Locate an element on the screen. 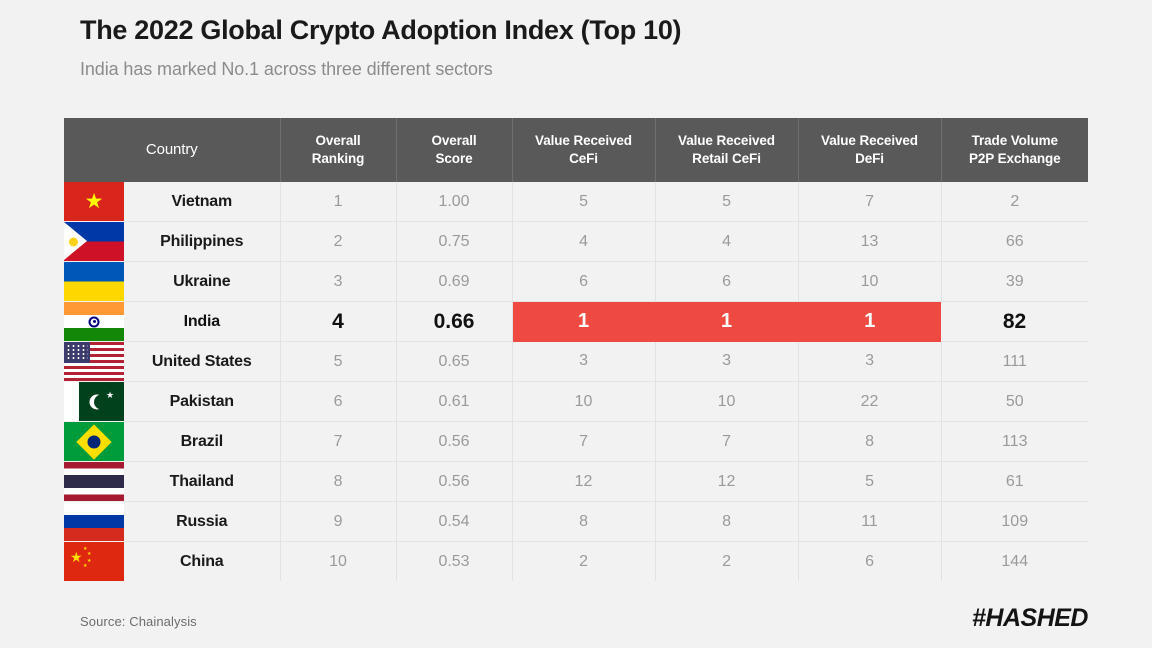  cell-value-received-cefi: 5 is located at coordinates (584, 202).